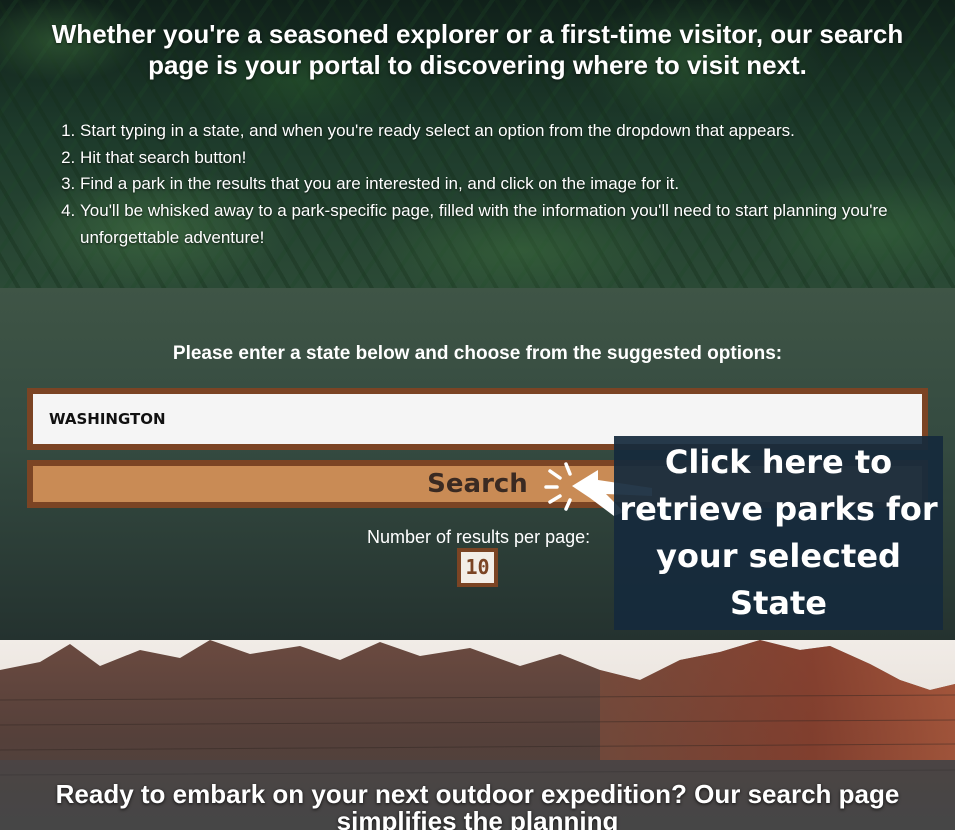 Image resolution: width=955 pixels, height=830 pixels. I want to click on instruction-step: Hit that search button!, so click(500, 158).